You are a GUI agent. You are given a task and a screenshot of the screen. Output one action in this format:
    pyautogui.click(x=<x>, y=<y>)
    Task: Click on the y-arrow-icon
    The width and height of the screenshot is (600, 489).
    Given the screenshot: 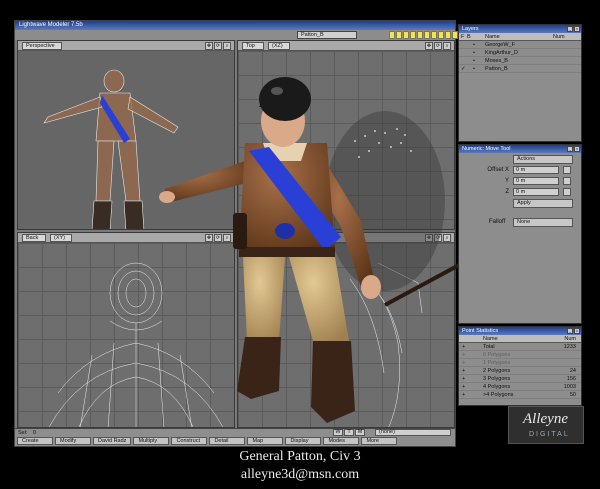 What is the action you would take?
    pyautogui.click(x=567, y=181)
    